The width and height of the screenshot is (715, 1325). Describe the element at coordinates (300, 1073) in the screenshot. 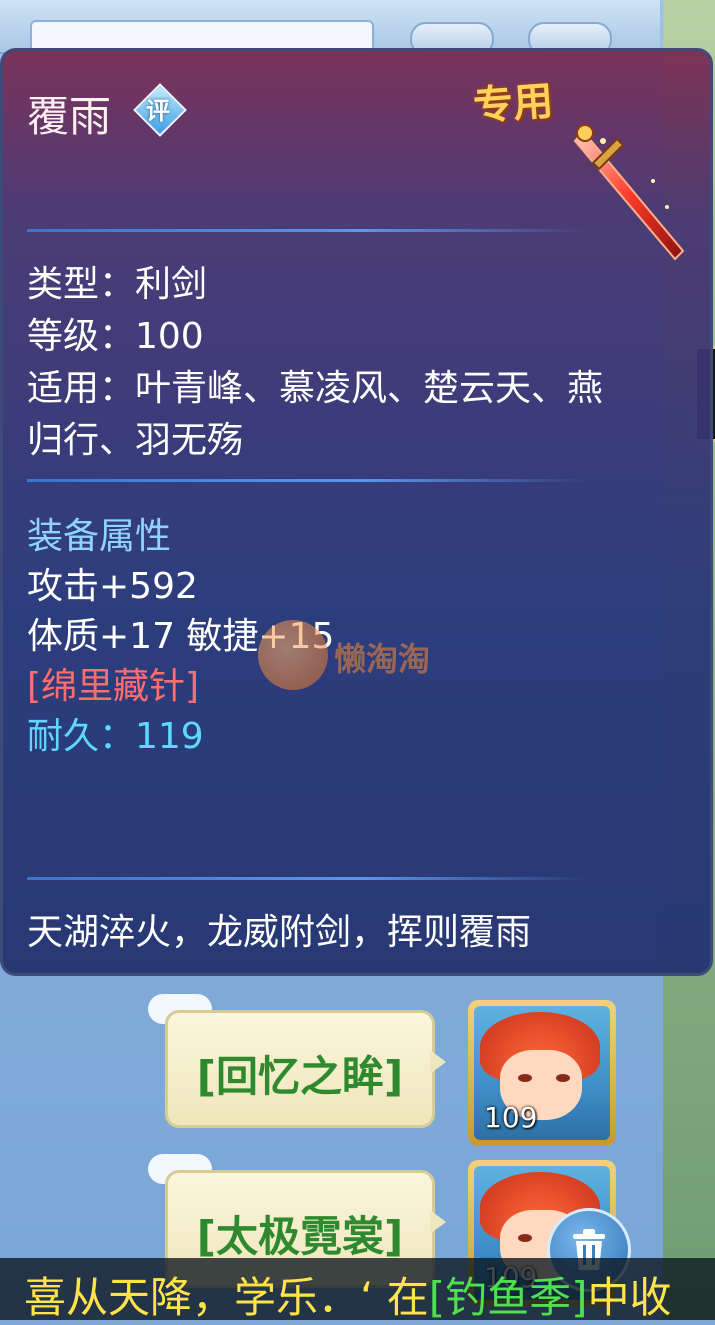

I see `chat-item-link: [回忆之眸]` at that location.